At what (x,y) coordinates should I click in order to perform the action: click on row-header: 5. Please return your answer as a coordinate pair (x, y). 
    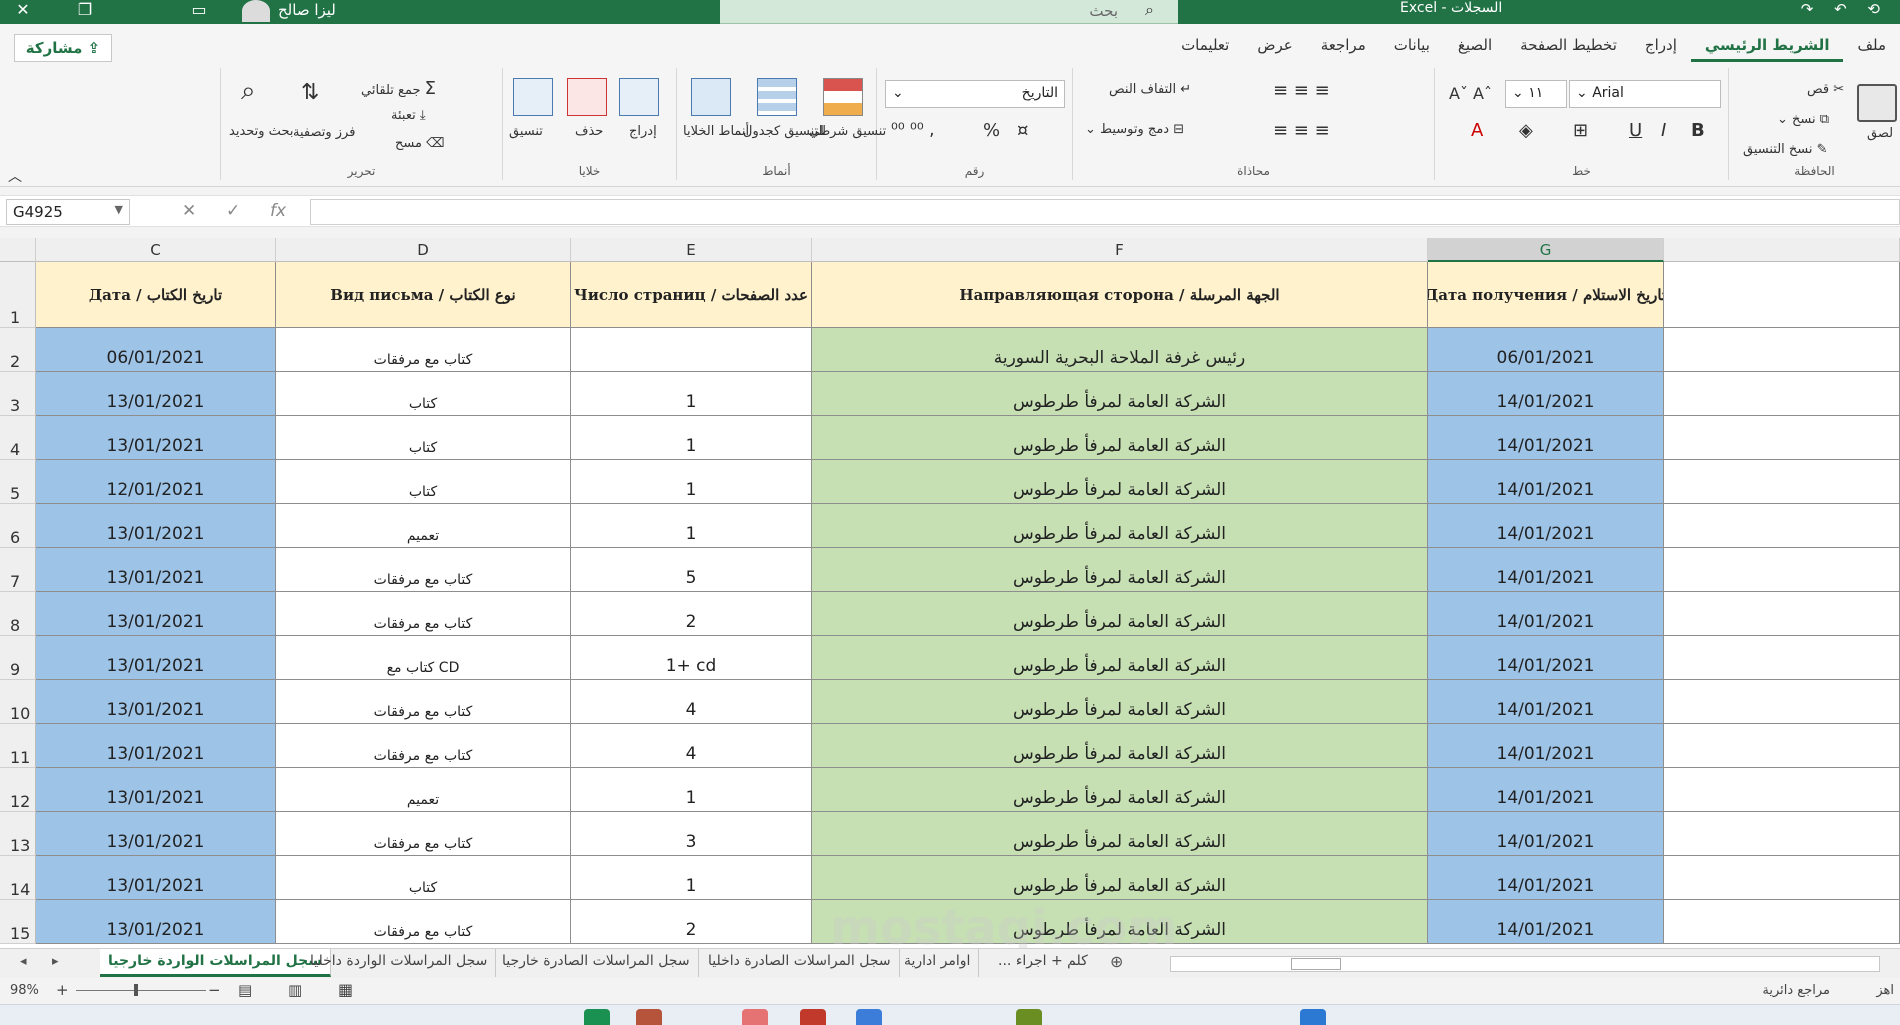
    Looking at the image, I should click on (18, 482).